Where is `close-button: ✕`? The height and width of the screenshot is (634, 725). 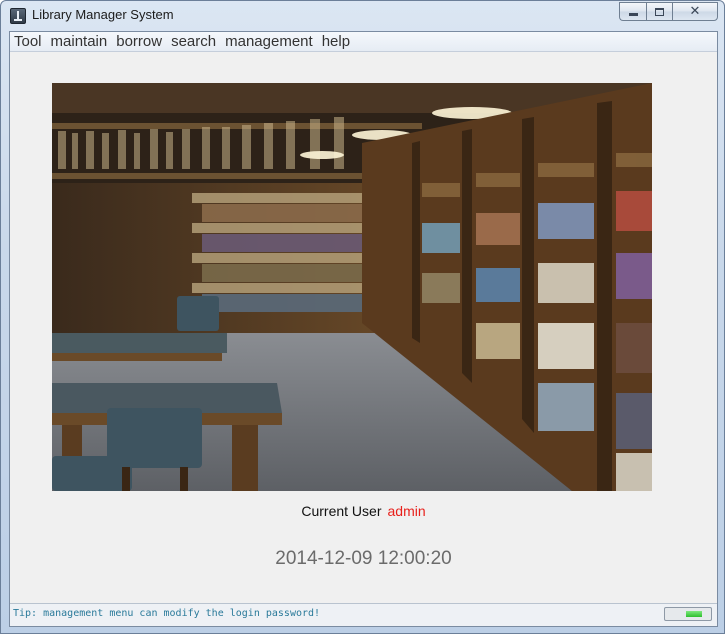
close-button: ✕ is located at coordinates (695, 11).